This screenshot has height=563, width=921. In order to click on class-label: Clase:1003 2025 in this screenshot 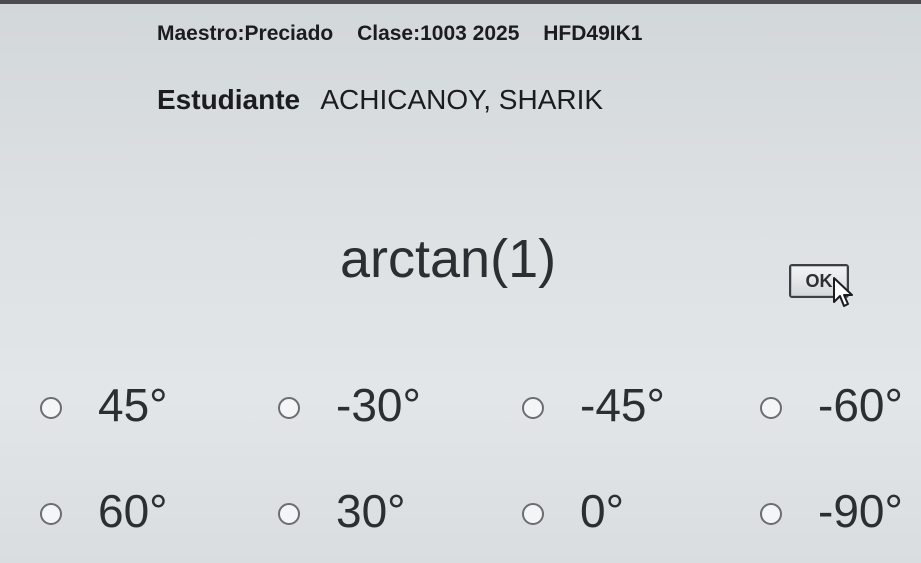, I will do `click(438, 33)`.